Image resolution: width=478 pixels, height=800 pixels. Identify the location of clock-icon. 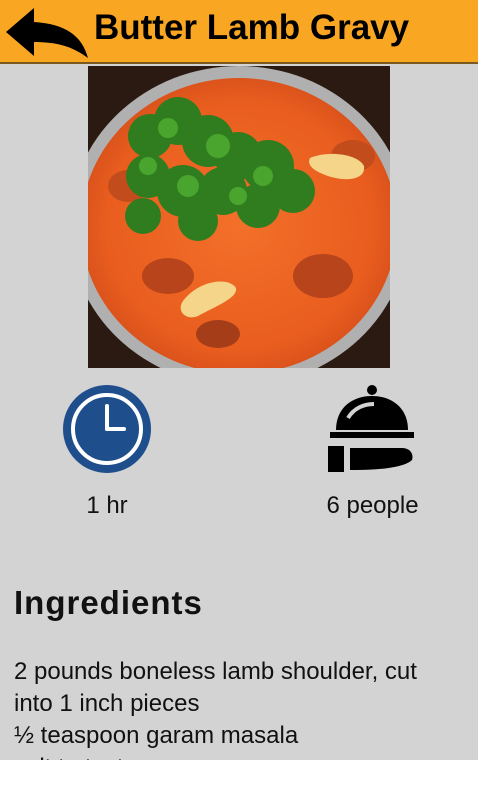
(107, 429).